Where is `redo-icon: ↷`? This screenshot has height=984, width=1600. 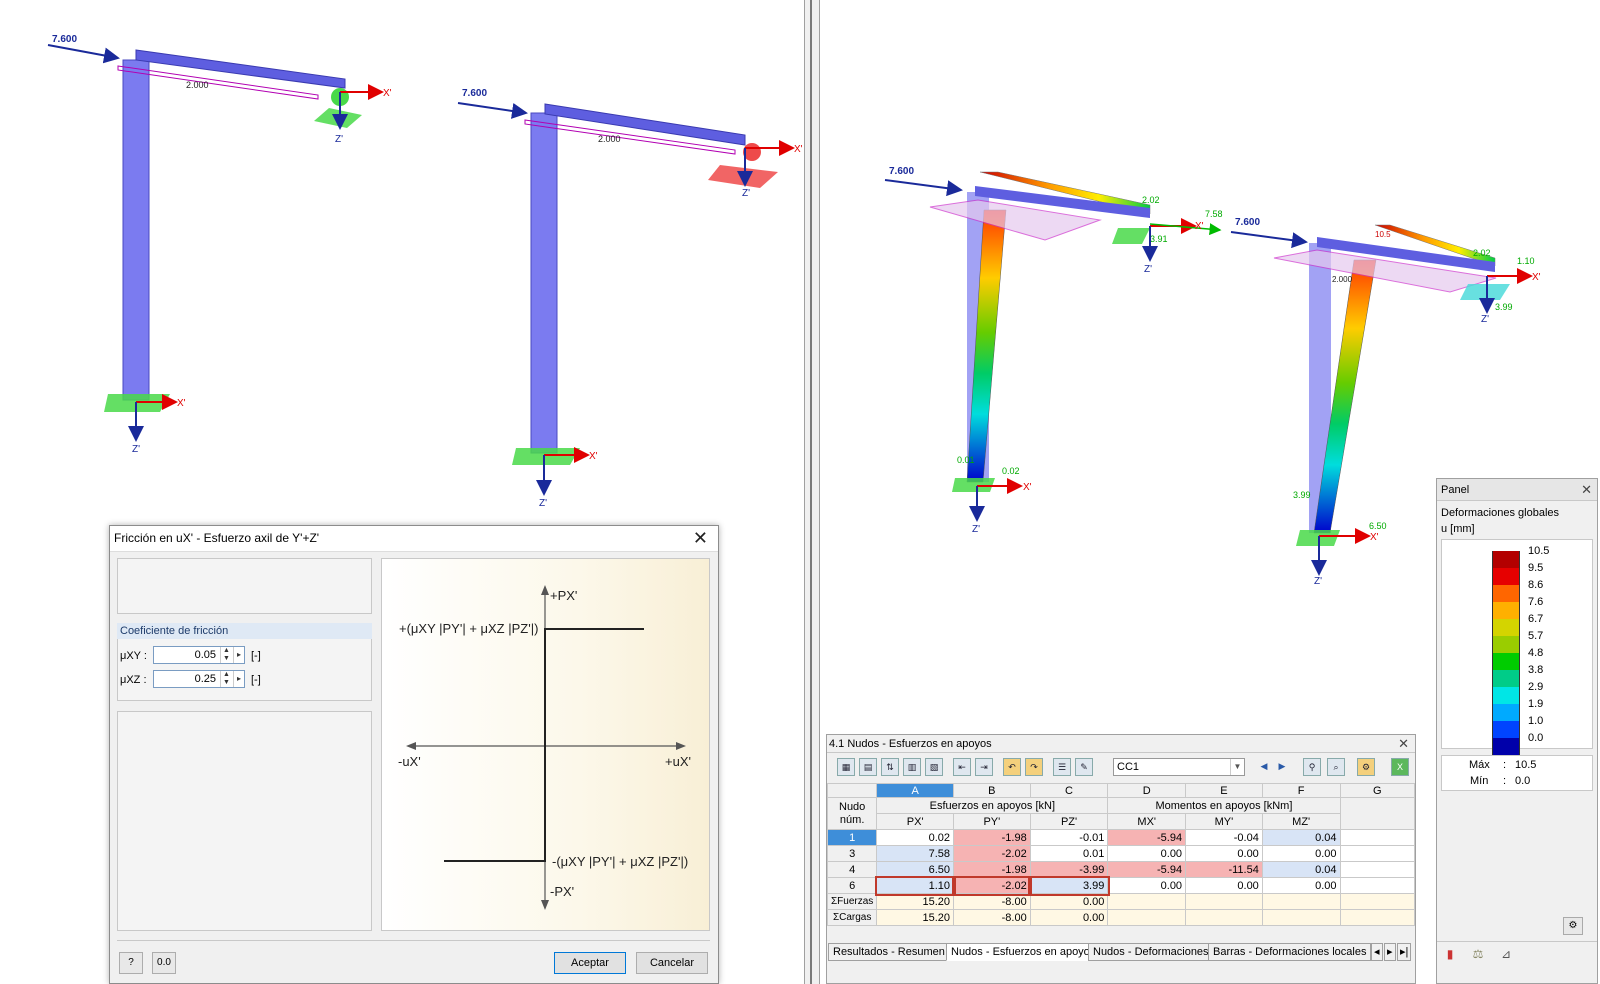
redo-icon: ↷ is located at coordinates (1034, 767).